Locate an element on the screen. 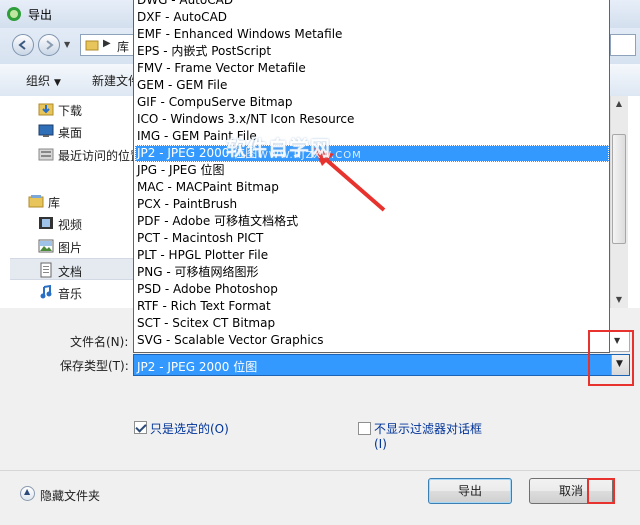  nav-item-music: 音乐 is located at coordinates (66, 292).